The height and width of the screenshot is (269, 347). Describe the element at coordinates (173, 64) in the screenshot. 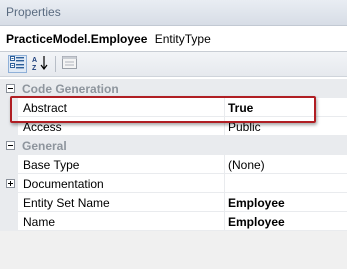

I see `properties-toolbar: A Z` at that location.